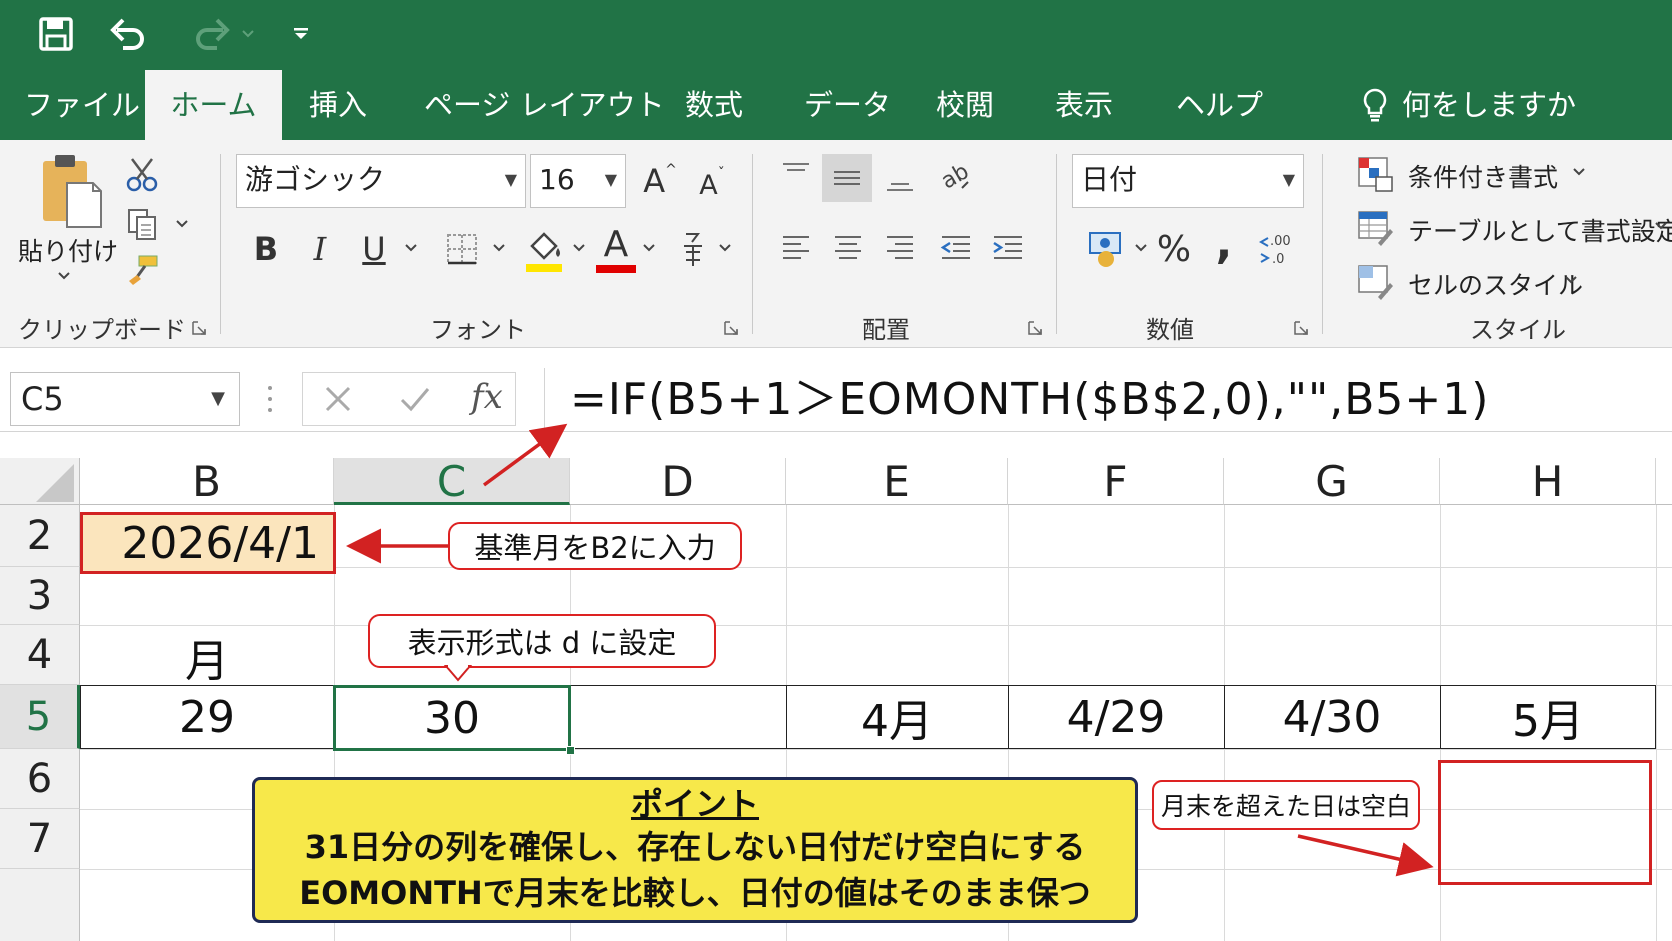 The image size is (1672, 941). I want to click on point-line-1: 31日分の列を確保し、存在しない日付だけ空白にする, so click(695, 847).